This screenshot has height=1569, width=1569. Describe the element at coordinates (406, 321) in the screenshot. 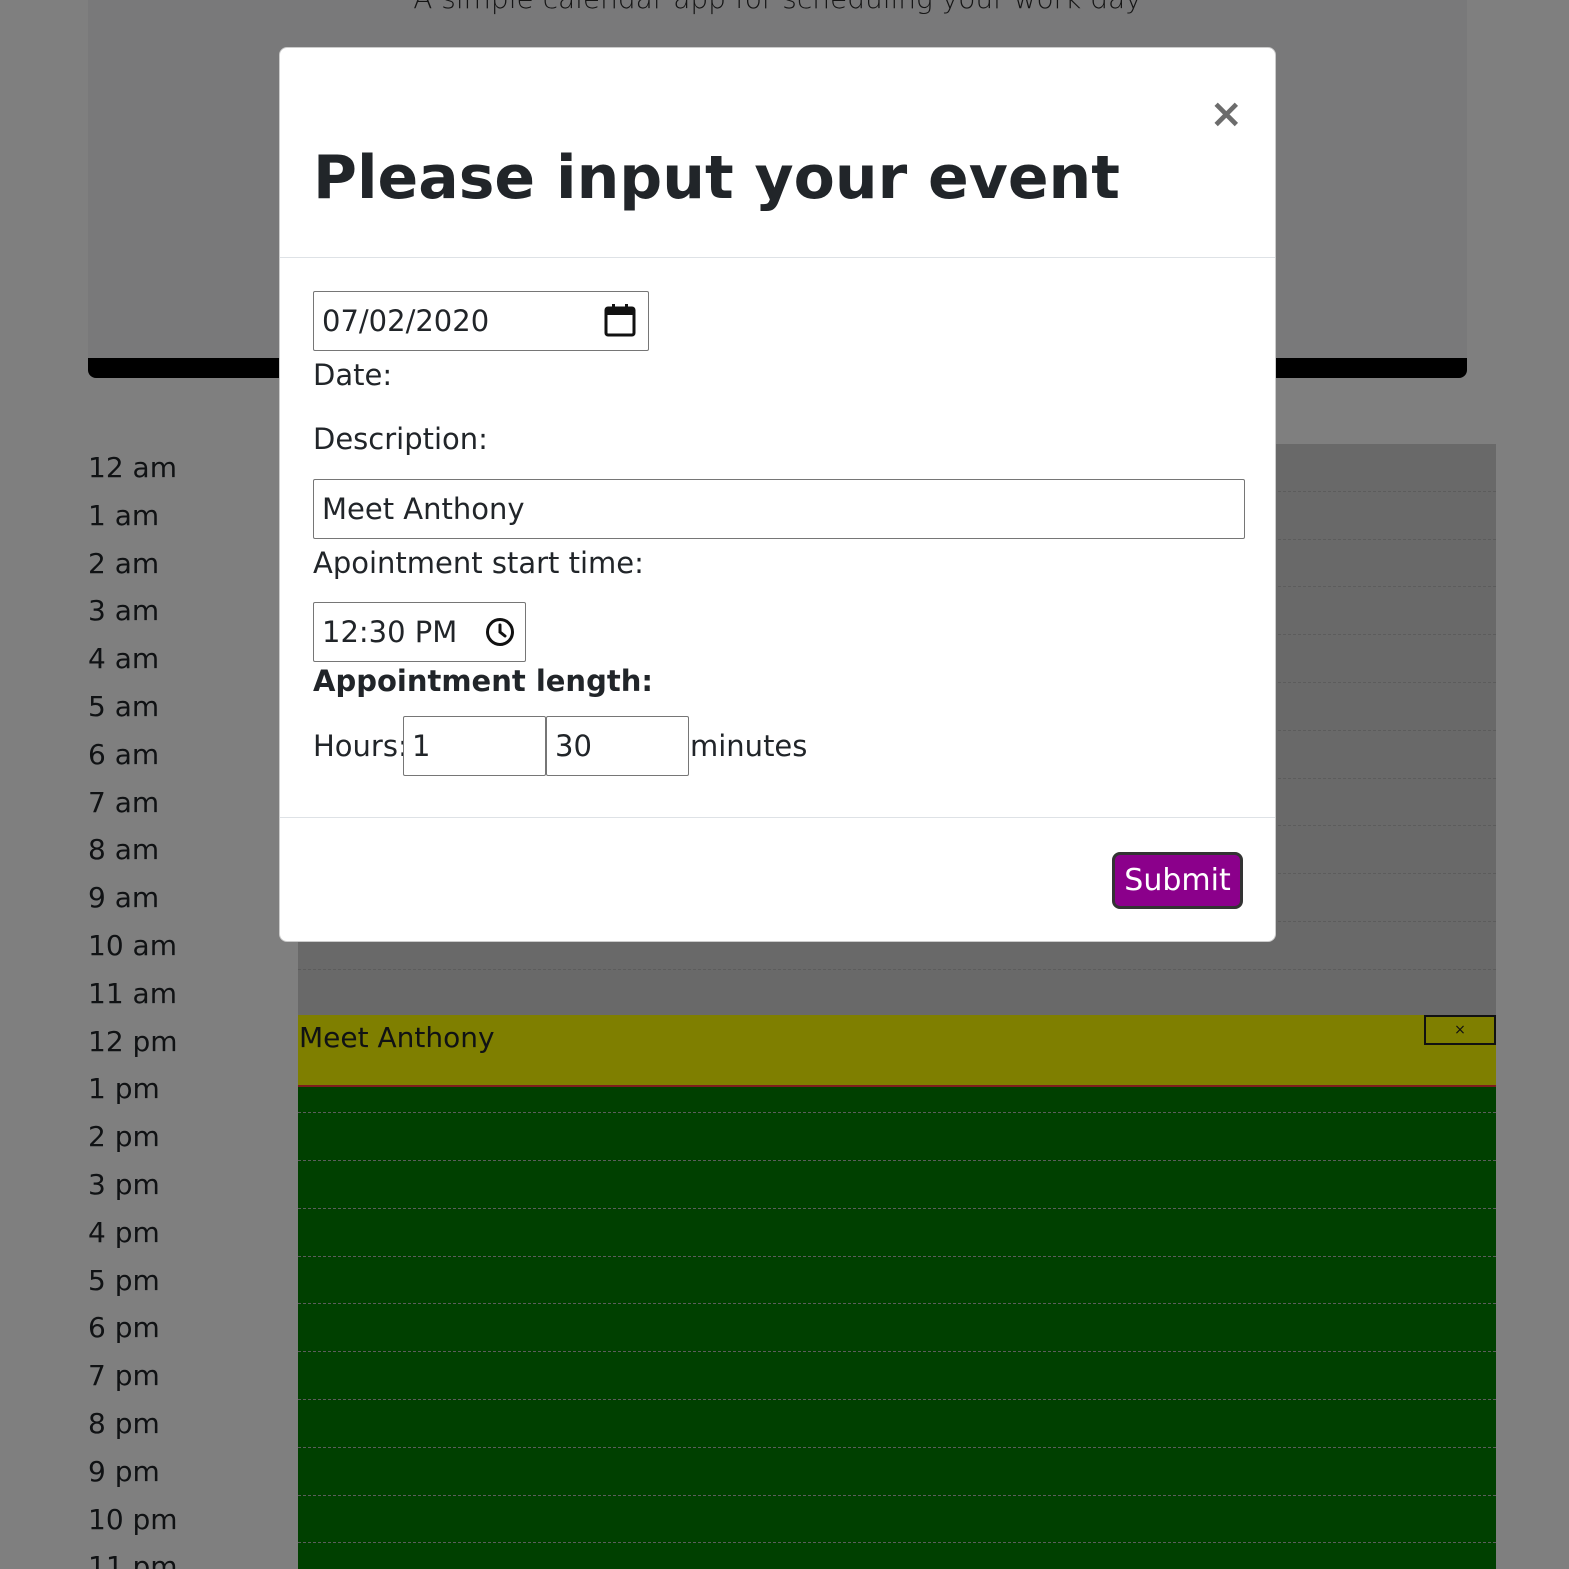

I see `date-input-value: 07/02/2020` at that location.